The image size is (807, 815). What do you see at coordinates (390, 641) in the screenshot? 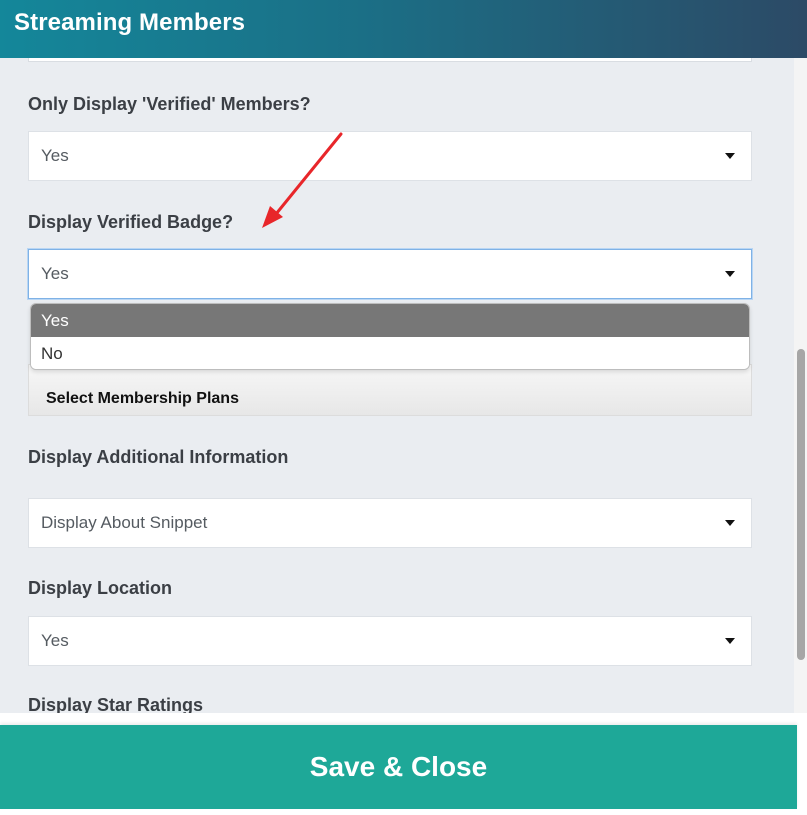
I see `location-select: Yes` at bounding box center [390, 641].